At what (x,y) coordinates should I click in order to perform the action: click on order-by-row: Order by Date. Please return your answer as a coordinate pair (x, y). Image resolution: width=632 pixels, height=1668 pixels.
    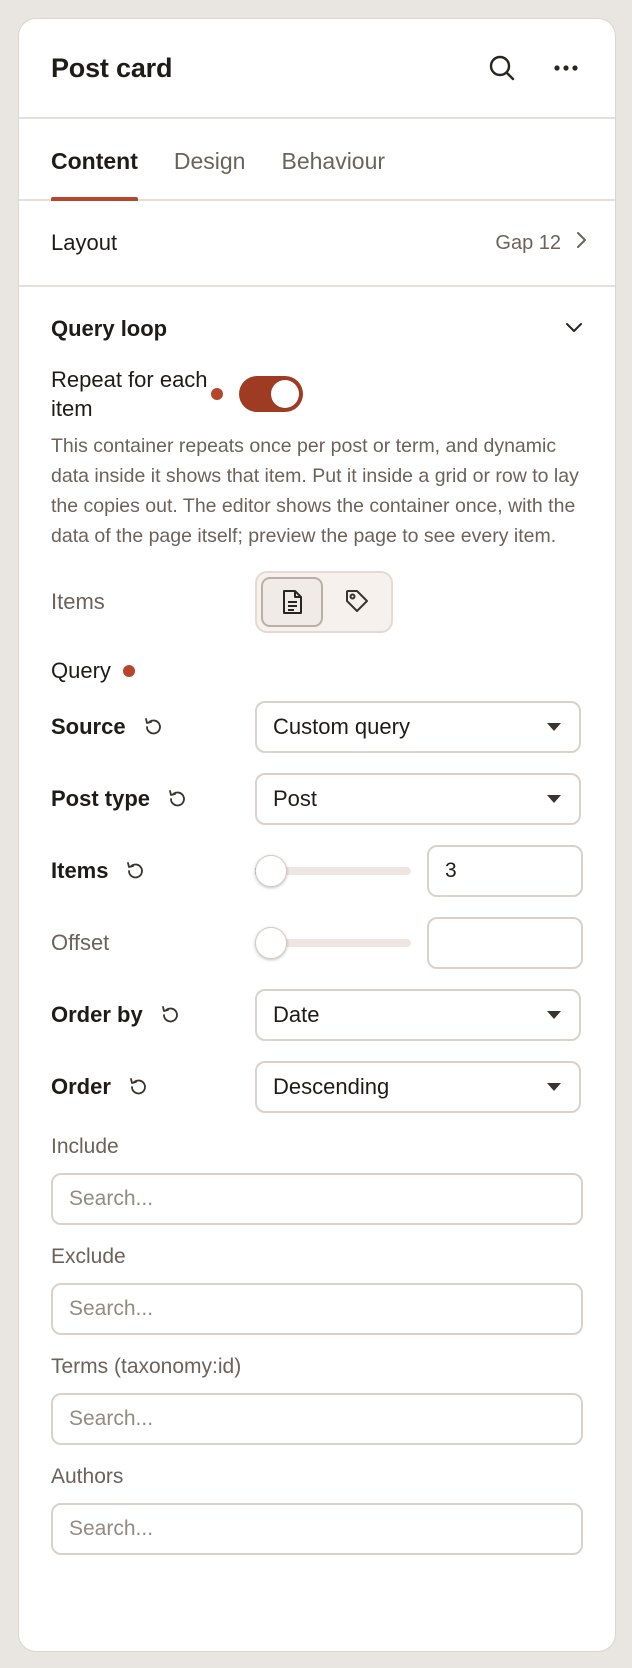
    Looking at the image, I should click on (317, 1015).